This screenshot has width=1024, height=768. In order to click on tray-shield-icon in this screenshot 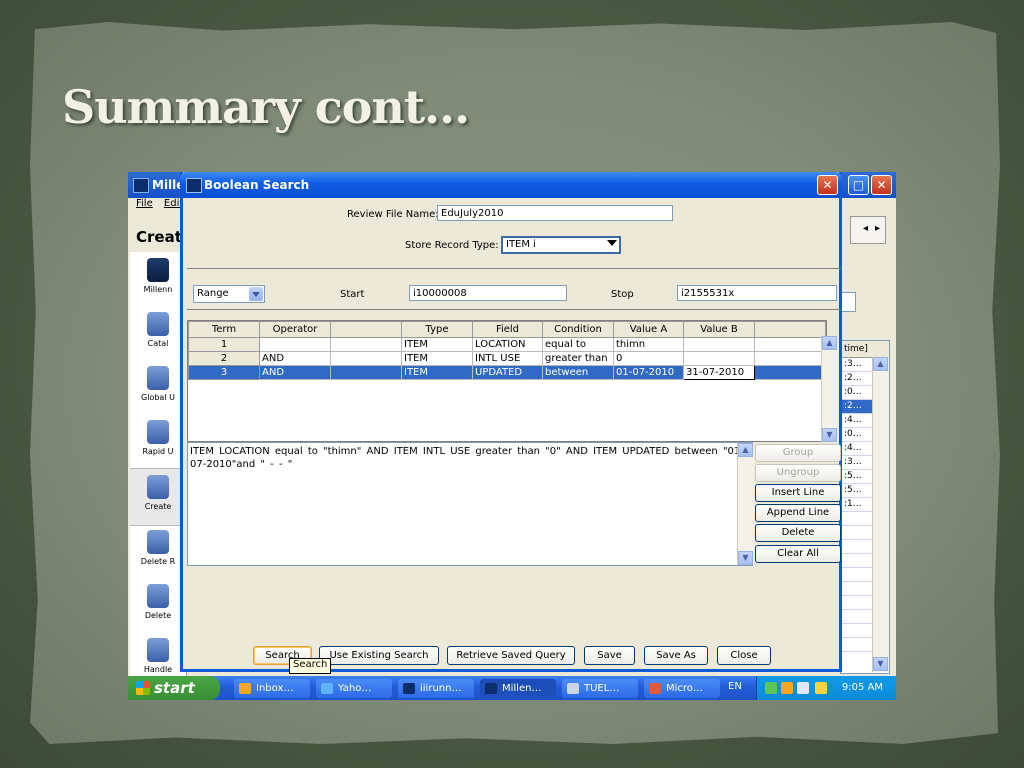, I will do `click(821, 688)`.